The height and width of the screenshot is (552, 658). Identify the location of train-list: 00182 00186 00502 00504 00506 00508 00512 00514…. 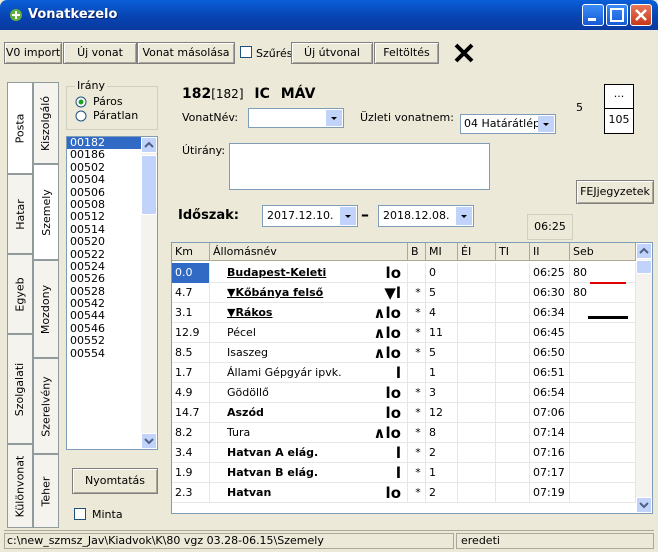
(112, 293).